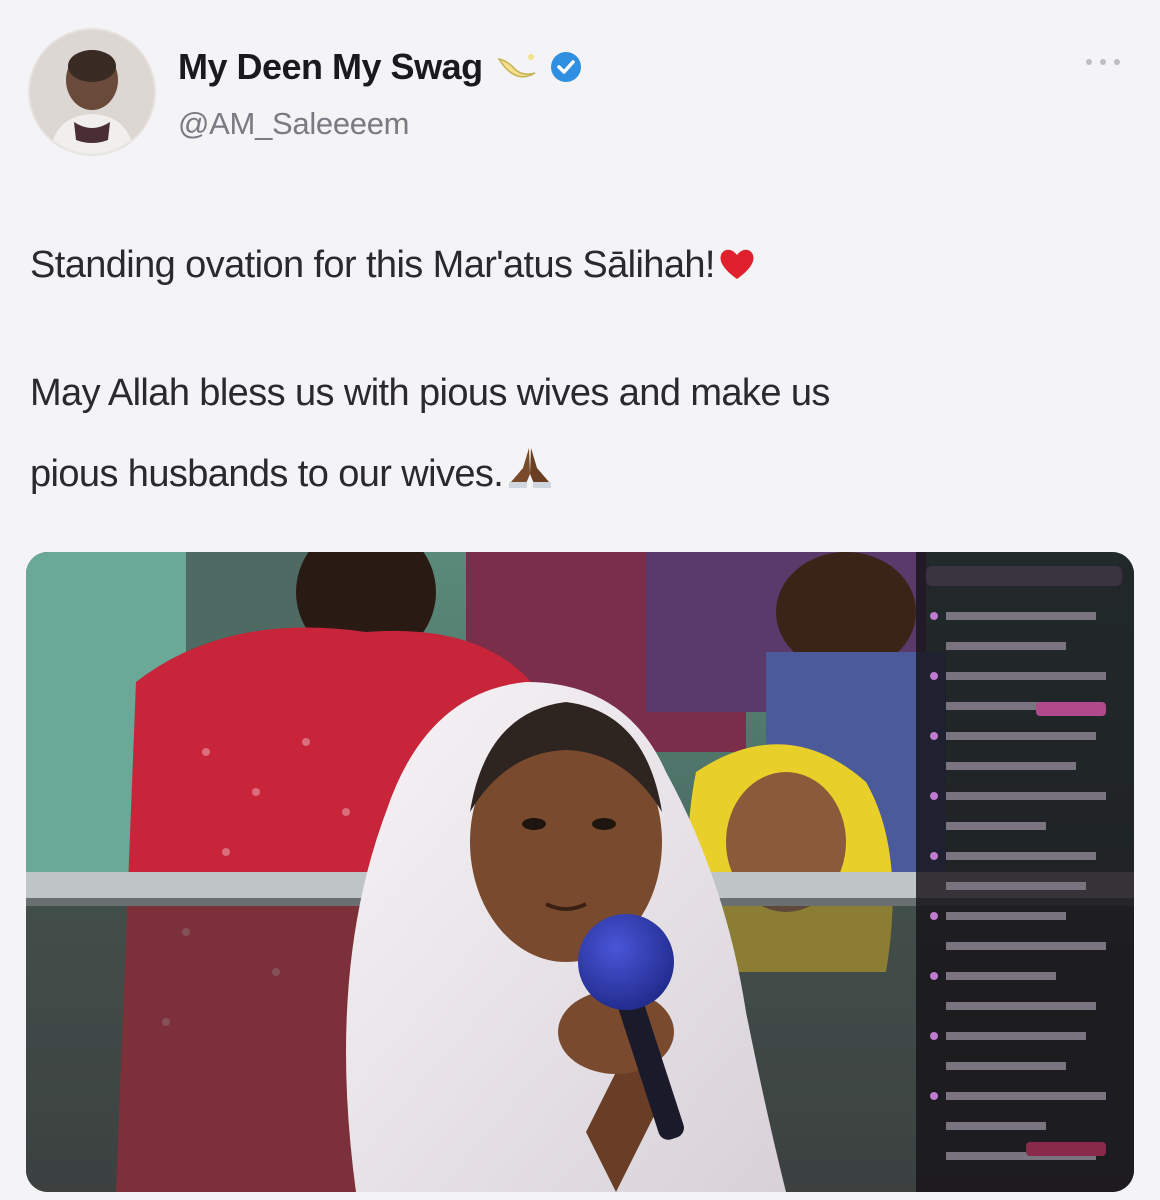 The image size is (1160, 1200). I want to click on crescent-moon-icon, so click(515, 66).